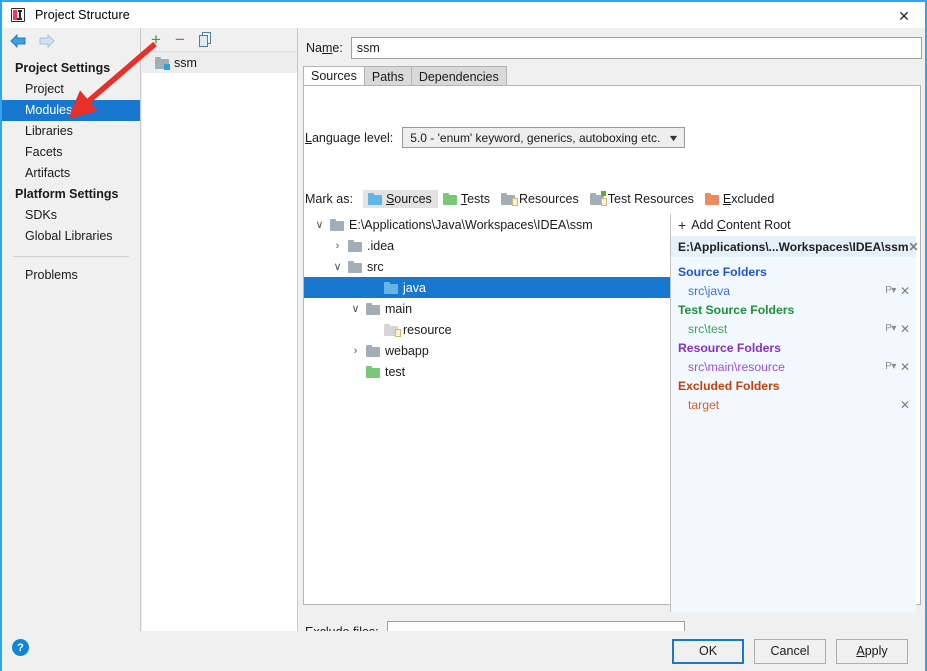 This screenshot has height=671, width=927. I want to click on content-root-folder-actions: P▾ ✕, so click(897, 329).